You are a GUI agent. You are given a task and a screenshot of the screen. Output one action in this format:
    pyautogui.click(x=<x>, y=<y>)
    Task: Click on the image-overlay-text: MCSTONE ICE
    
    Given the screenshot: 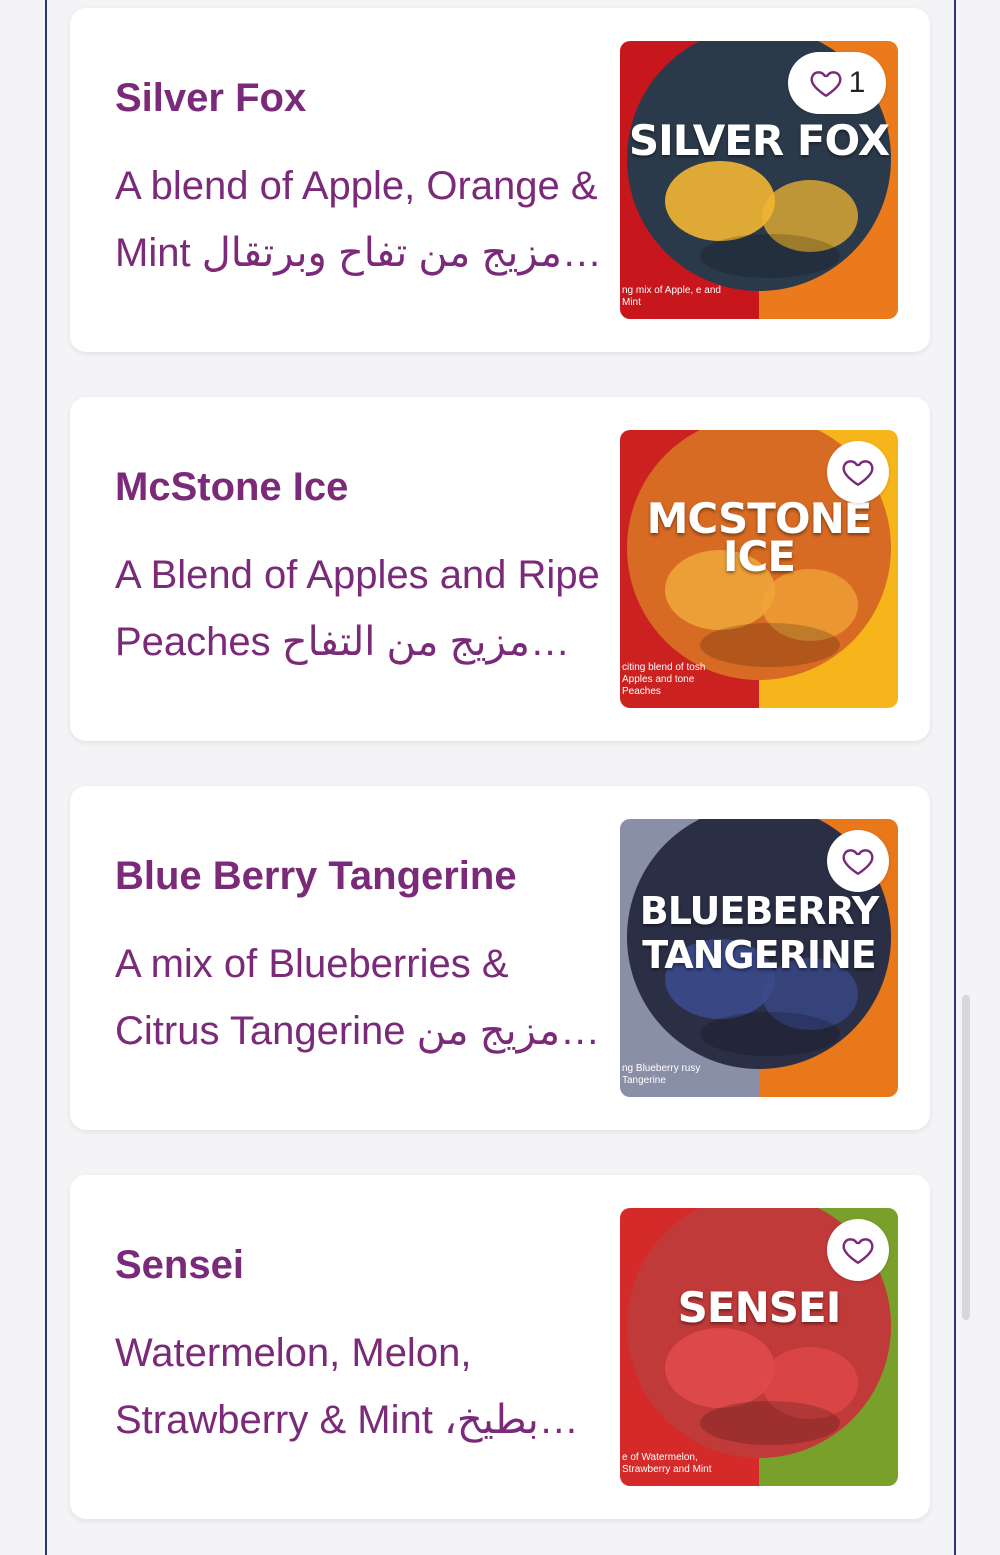 What is the action you would take?
    pyautogui.click(x=759, y=537)
    